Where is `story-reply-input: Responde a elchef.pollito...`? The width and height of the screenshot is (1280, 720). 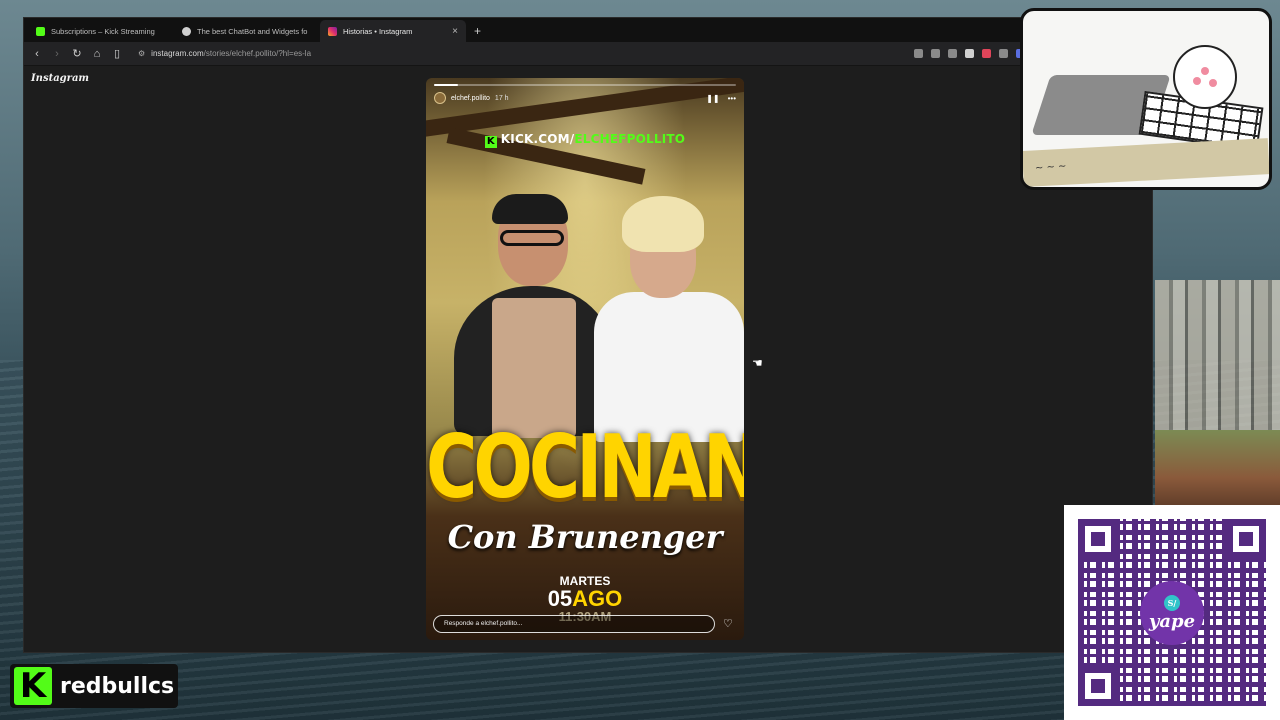 story-reply-input: Responde a elchef.pollito... is located at coordinates (574, 624).